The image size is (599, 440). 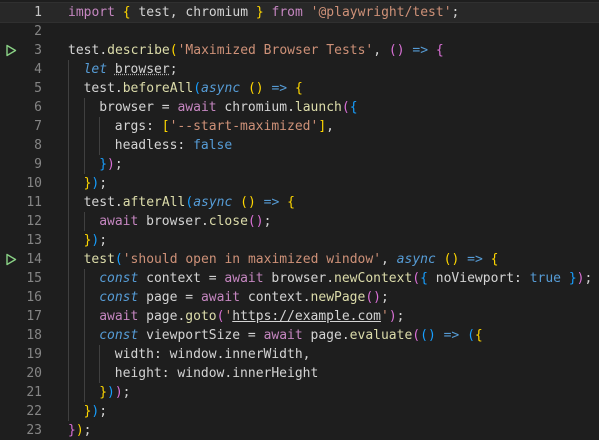 What do you see at coordinates (299, 297) in the screenshot?
I see `code-line: 16 const page = await context.newPage();` at bounding box center [299, 297].